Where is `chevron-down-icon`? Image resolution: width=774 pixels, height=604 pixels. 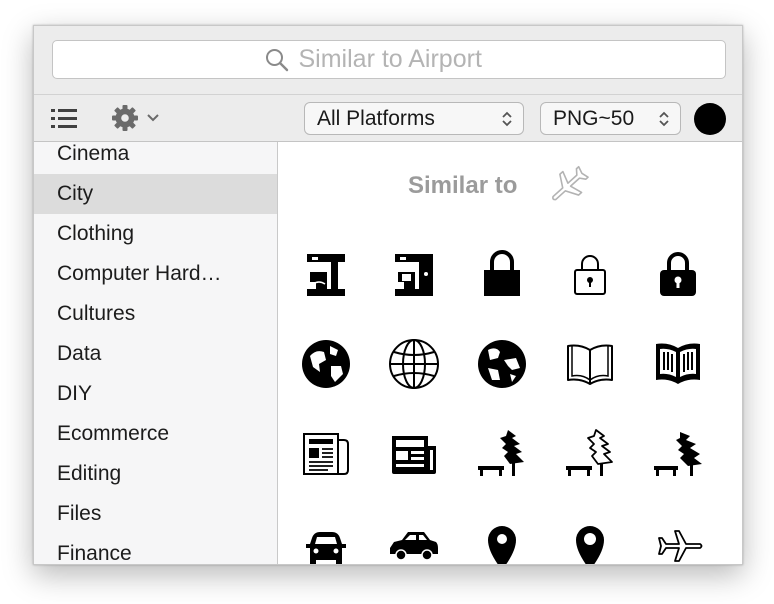 chevron-down-icon is located at coordinates (153, 118).